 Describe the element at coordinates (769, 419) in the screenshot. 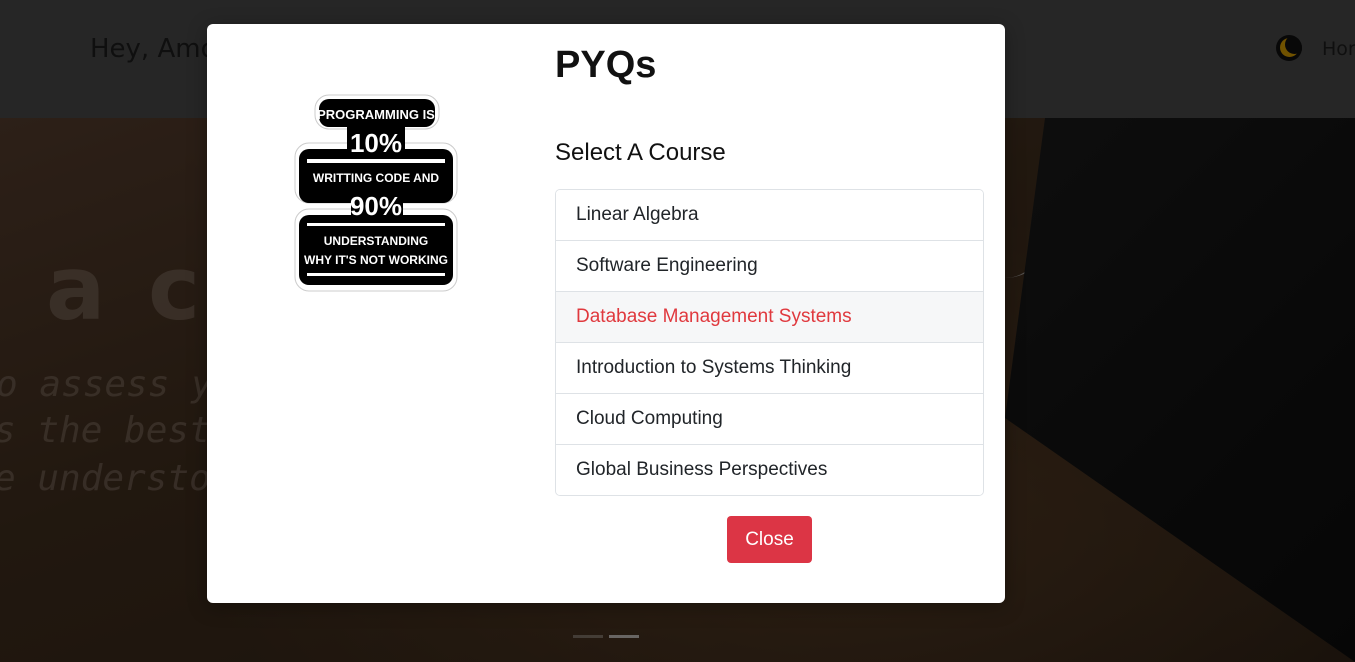

I see `course-item-cloud-computing: Cloud Computing` at that location.